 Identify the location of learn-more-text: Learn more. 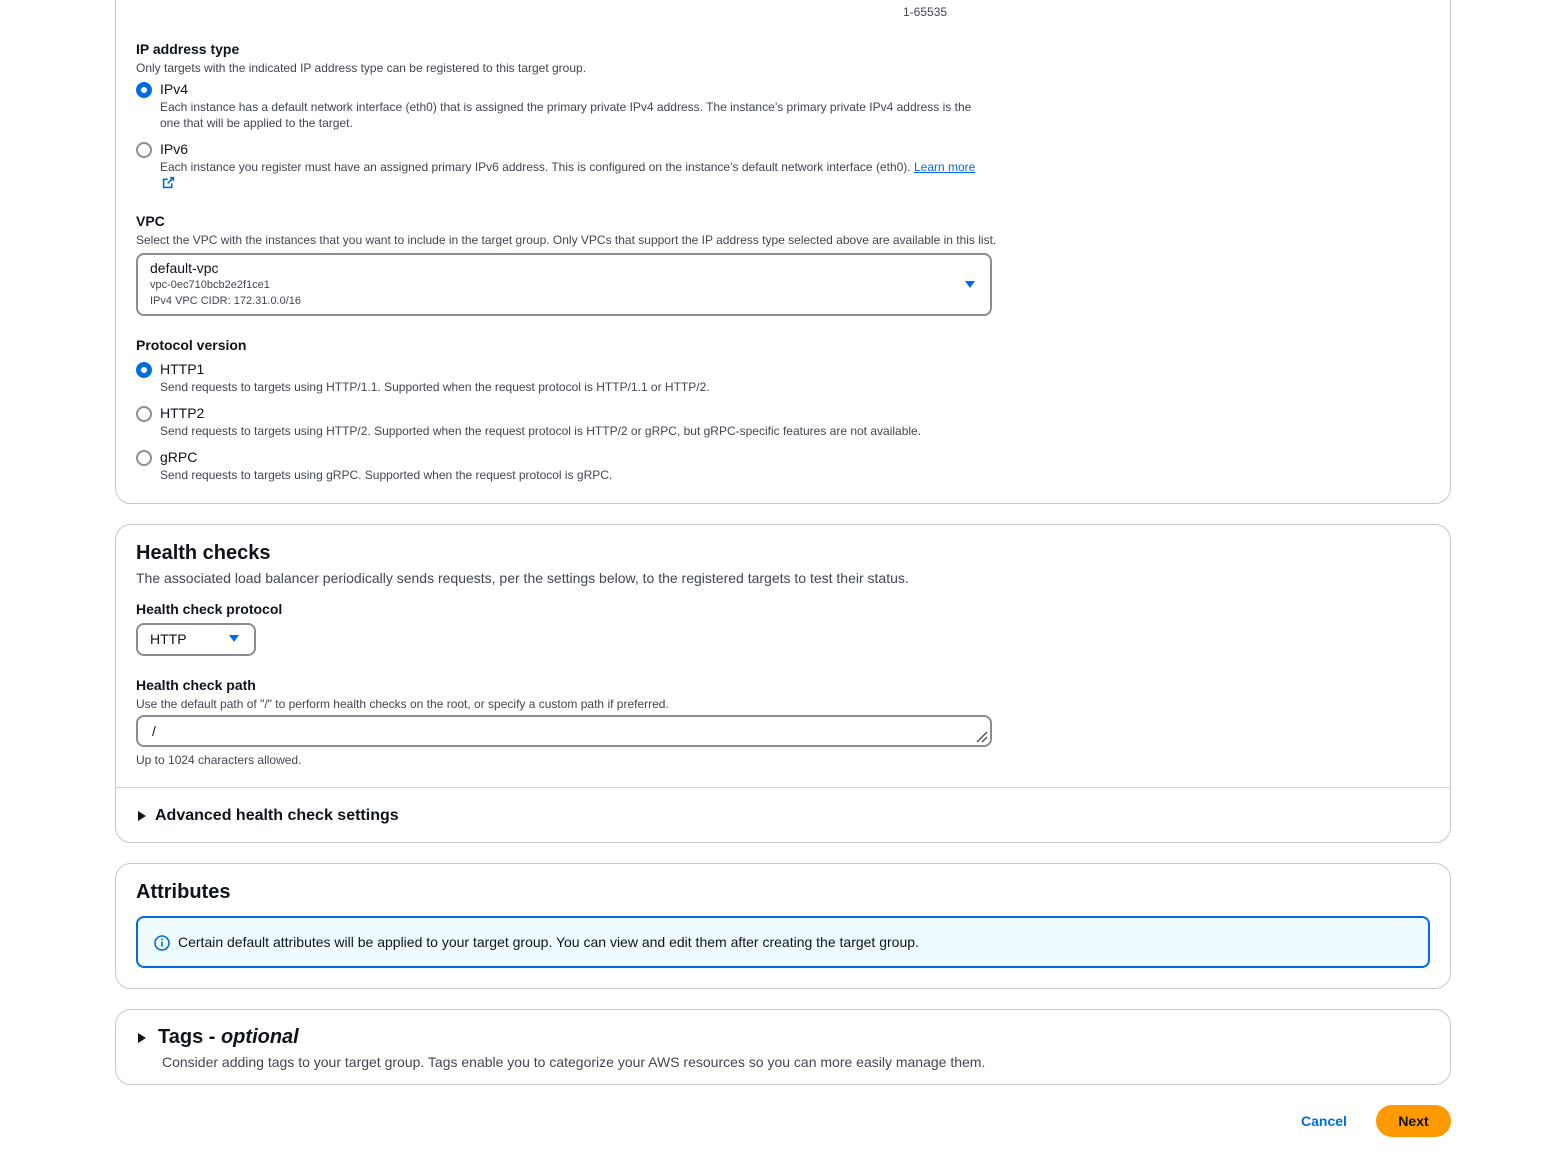
(944, 167).